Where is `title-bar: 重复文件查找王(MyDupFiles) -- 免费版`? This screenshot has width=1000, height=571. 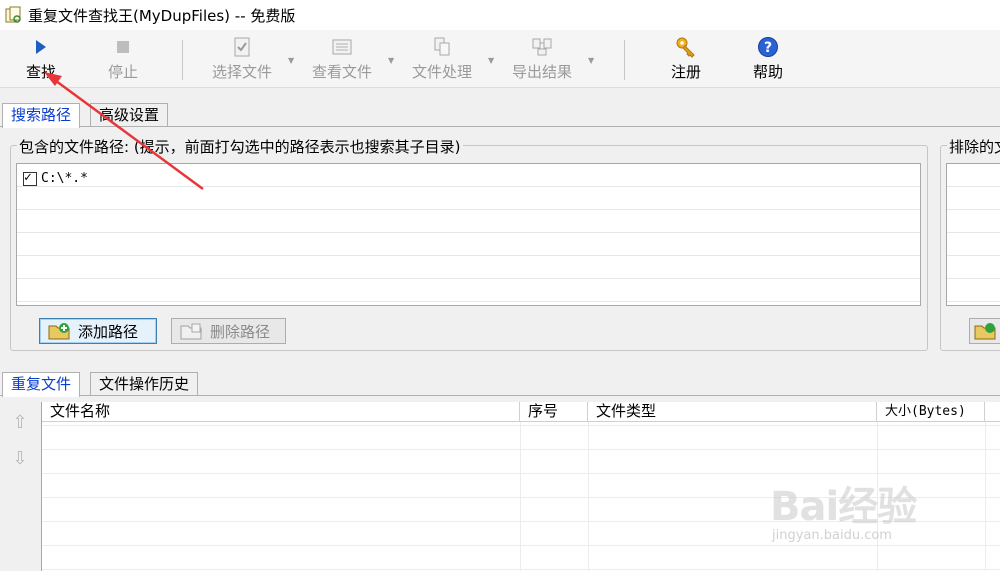 title-bar: 重复文件查找王(MyDupFiles) -- 免费版 is located at coordinates (500, 15).